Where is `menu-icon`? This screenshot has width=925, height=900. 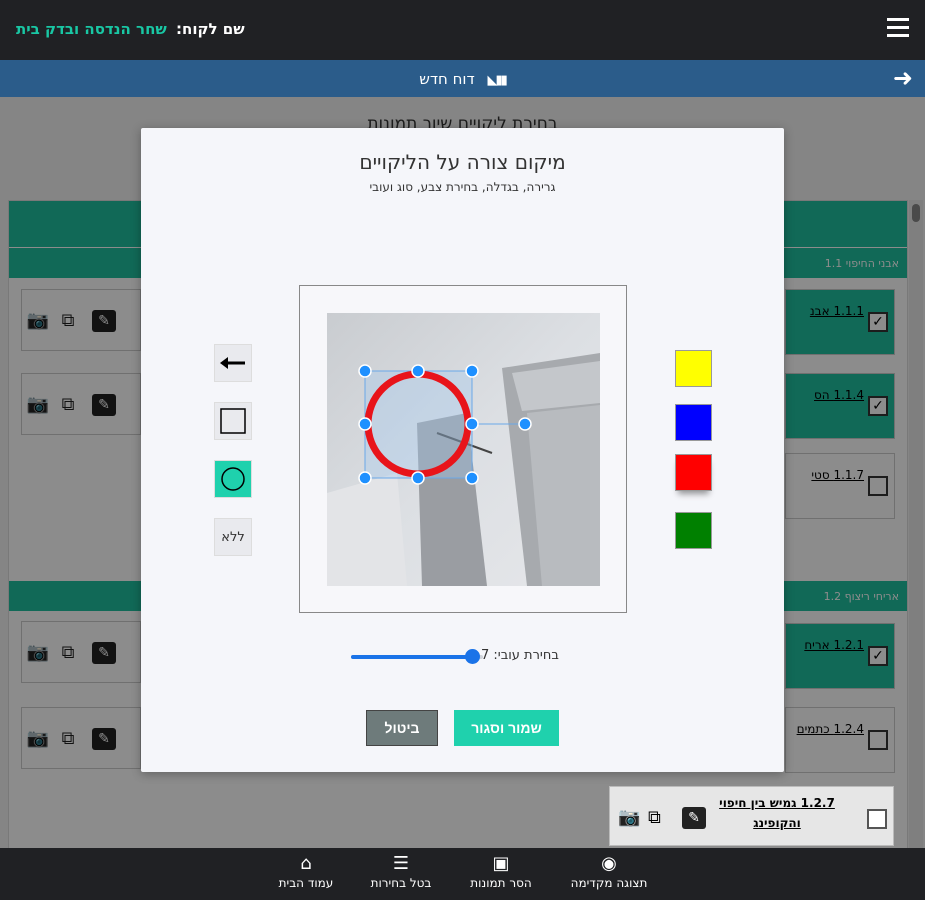
menu-icon is located at coordinates (898, 28).